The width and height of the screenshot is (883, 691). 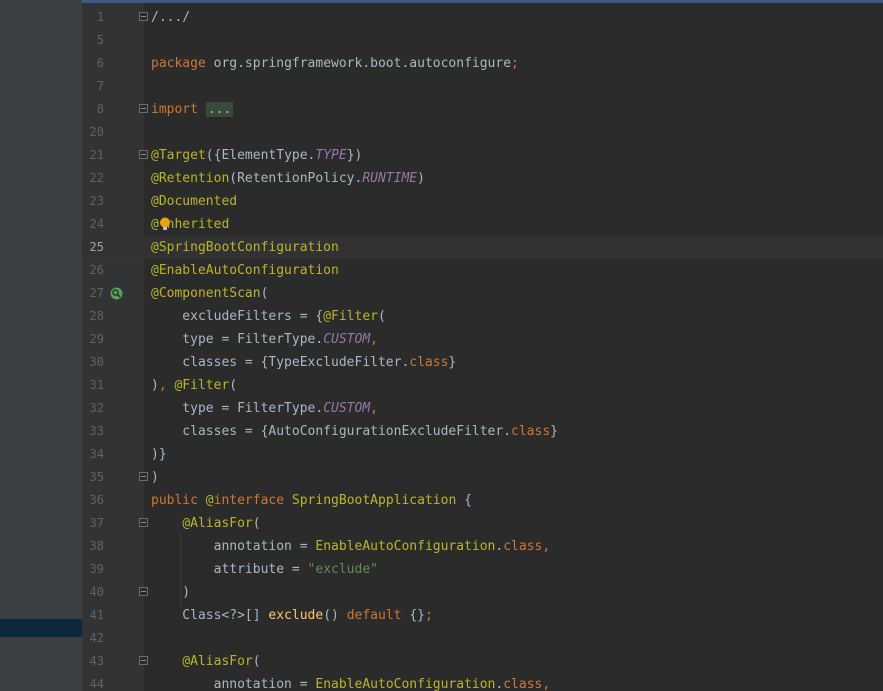 I want to click on line-number: 22, so click(x=93, y=178).